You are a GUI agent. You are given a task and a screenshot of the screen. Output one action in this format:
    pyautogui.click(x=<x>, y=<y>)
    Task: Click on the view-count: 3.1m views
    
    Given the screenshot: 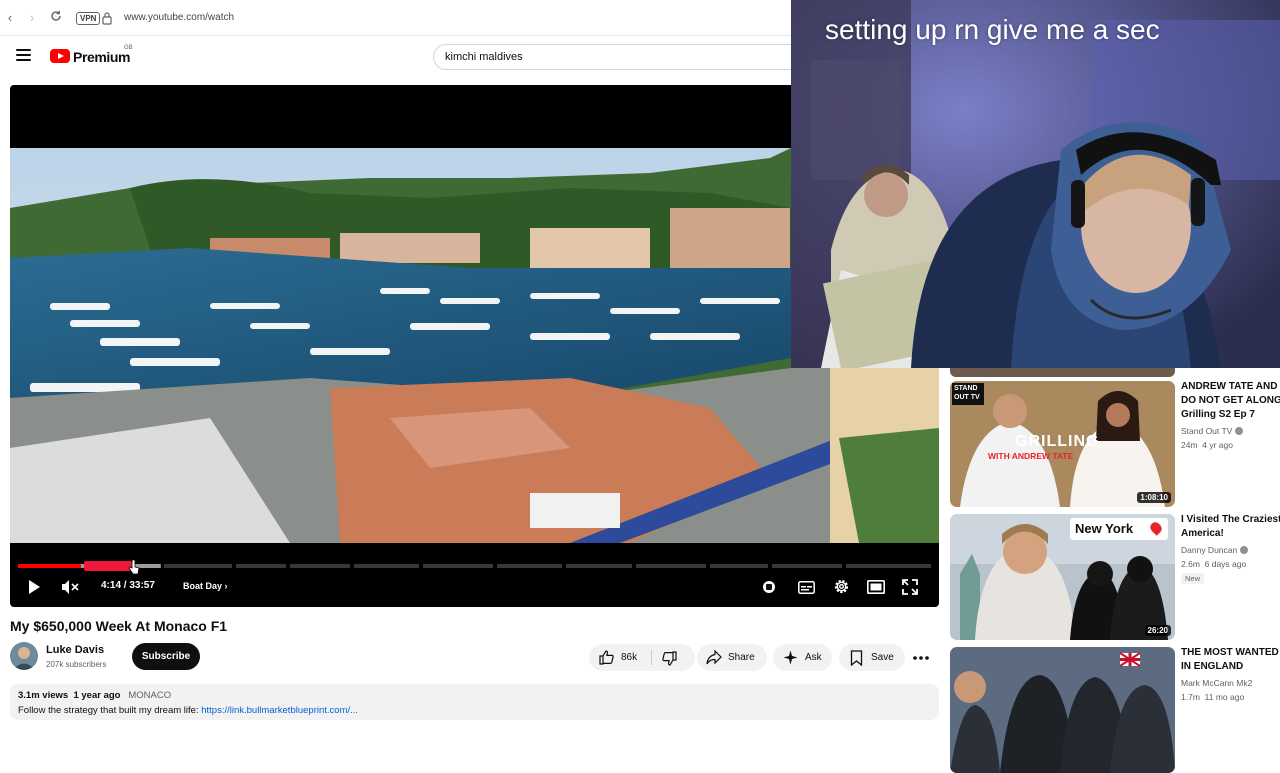 What is the action you would take?
    pyautogui.click(x=43, y=695)
    